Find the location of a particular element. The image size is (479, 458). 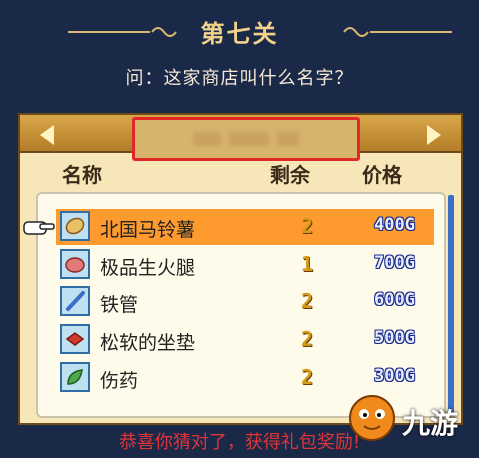

arrow-left-icon is located at coordinates (47, 135).